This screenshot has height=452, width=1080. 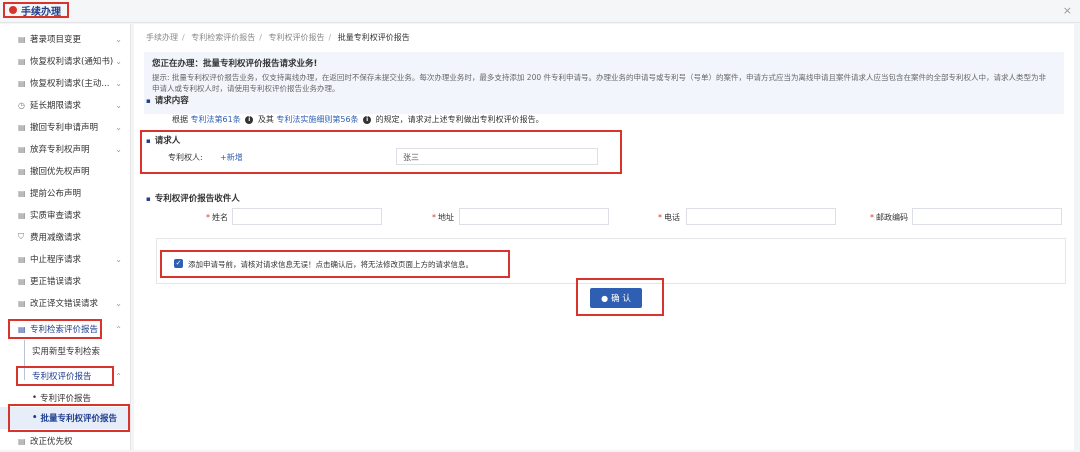 I want to click on sidebar-item-label: 恢复权利请求(通知书), so click(x=72, y=62).